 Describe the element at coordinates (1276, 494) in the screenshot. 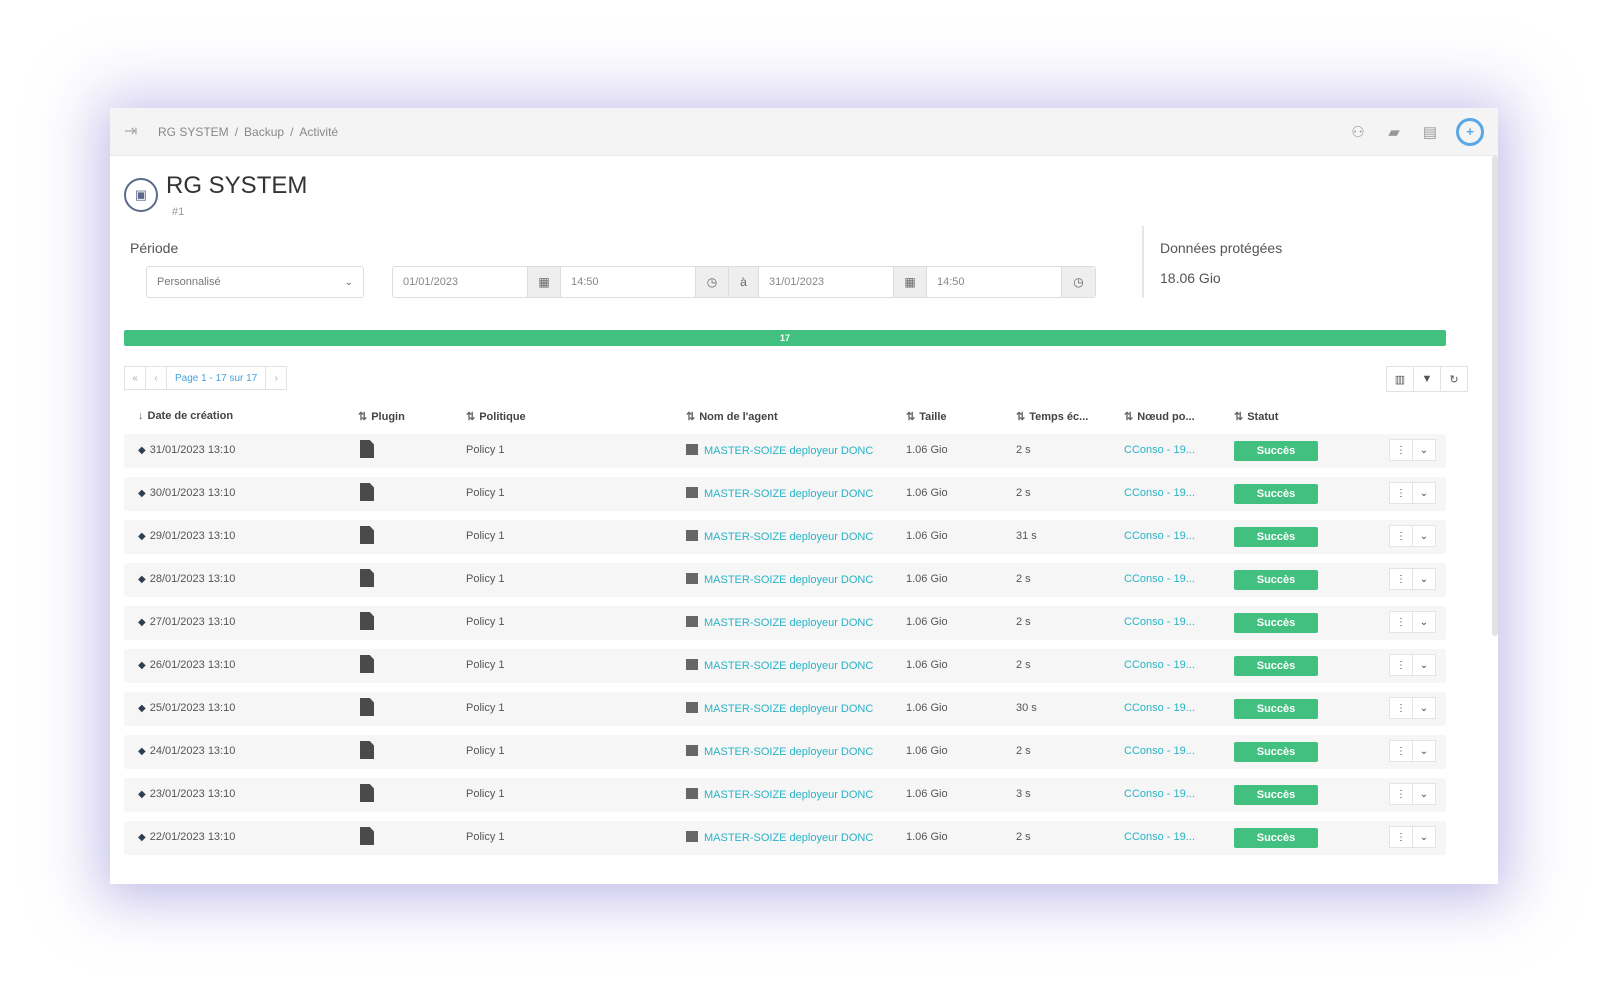

I see `status-cell: Succès` at that location.